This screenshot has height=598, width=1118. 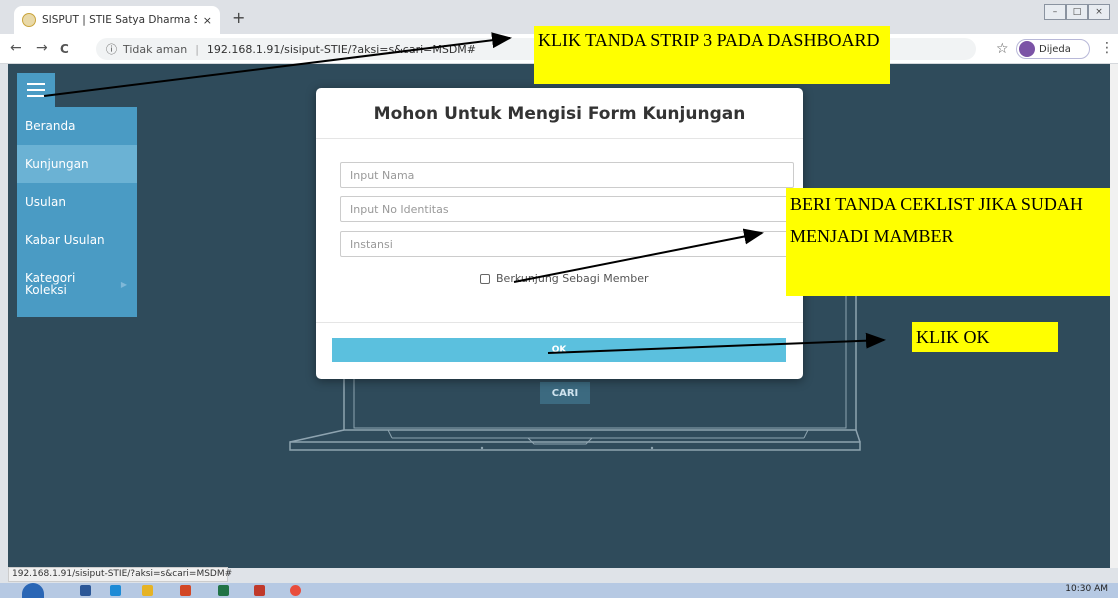 I want to click on identity-number-input, so click(x=567, y=209).